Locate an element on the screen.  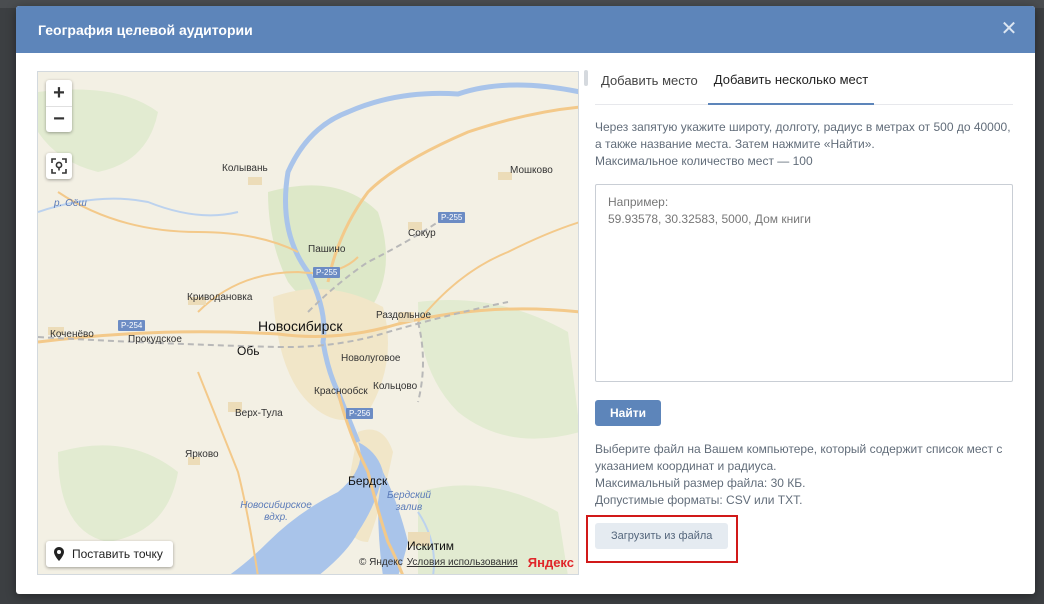
road-number-badge: Р-256 is located at coordinates (360, 413).